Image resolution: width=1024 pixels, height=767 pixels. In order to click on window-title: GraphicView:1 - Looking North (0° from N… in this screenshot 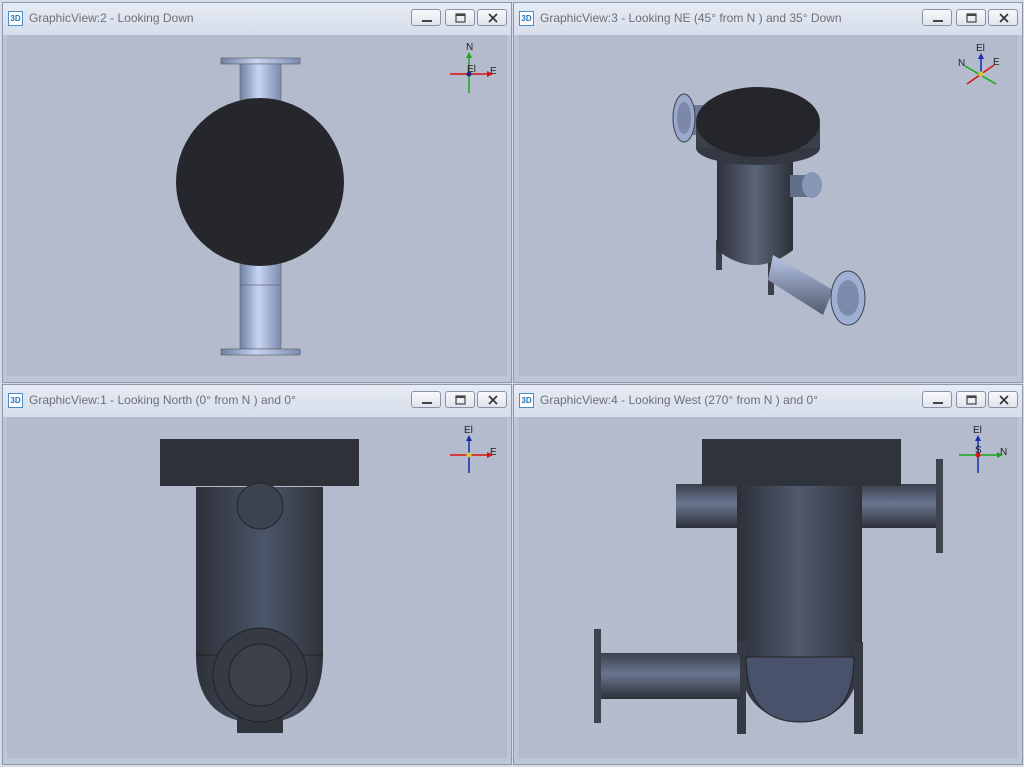, I will do `click(162, 400)`.